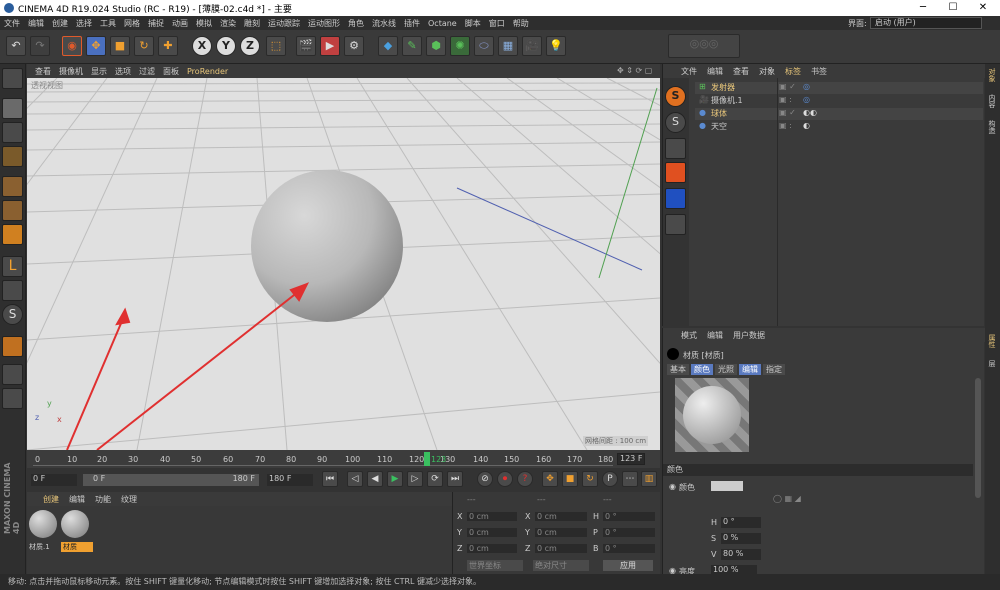 Image resolution: width=1000 pixels, height=590 pixels. Describe the element at coordinates (741, 522) in the screenshot. I see `h-field: 0 °` at that location.